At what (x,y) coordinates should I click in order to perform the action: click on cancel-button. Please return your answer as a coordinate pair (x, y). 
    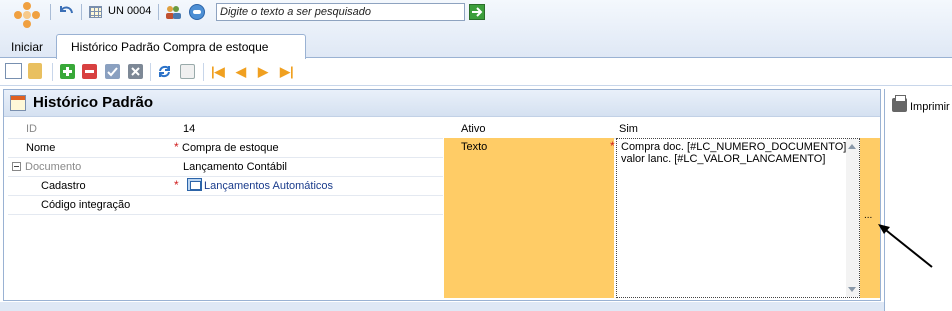
    Looking at the image, I should click on (135, 71).